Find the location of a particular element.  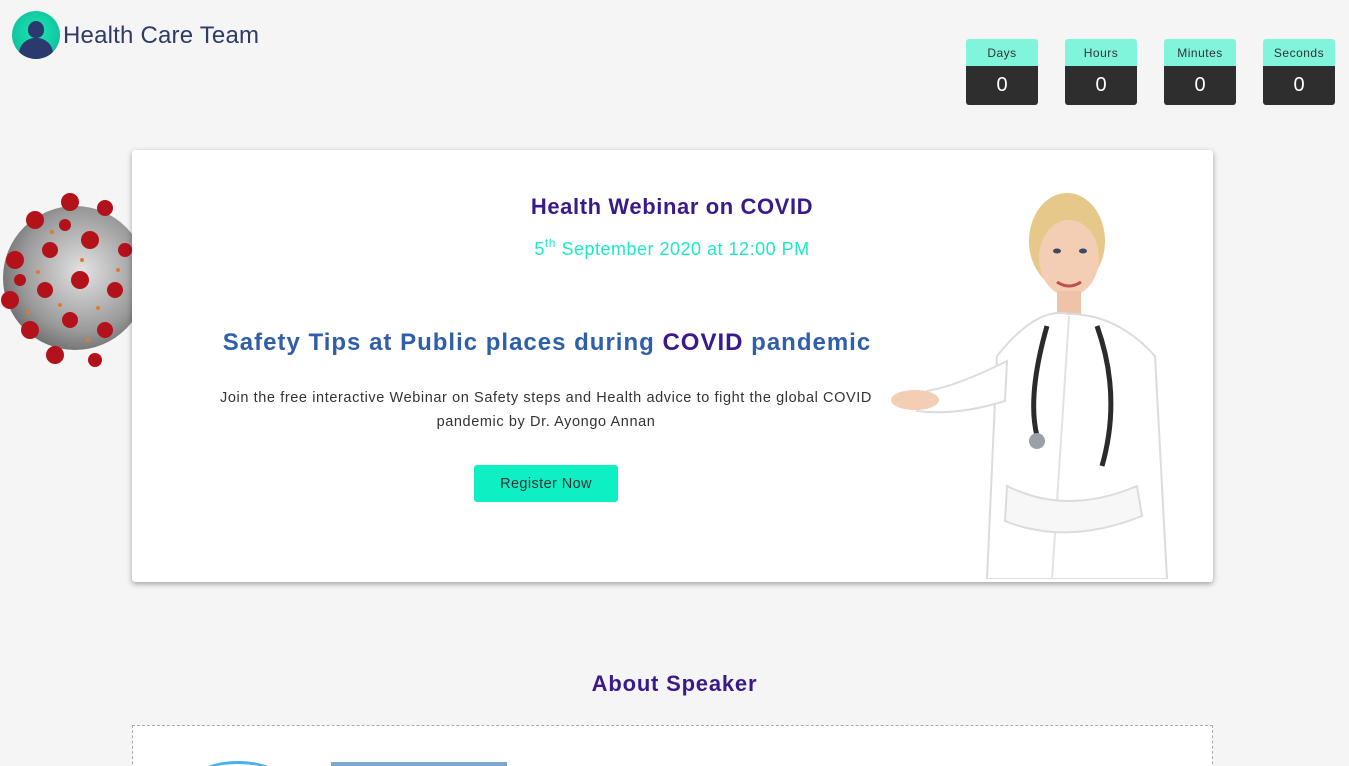

subtitle-pre: Safety Tips at Public places during is located at coordinates (442, 342).